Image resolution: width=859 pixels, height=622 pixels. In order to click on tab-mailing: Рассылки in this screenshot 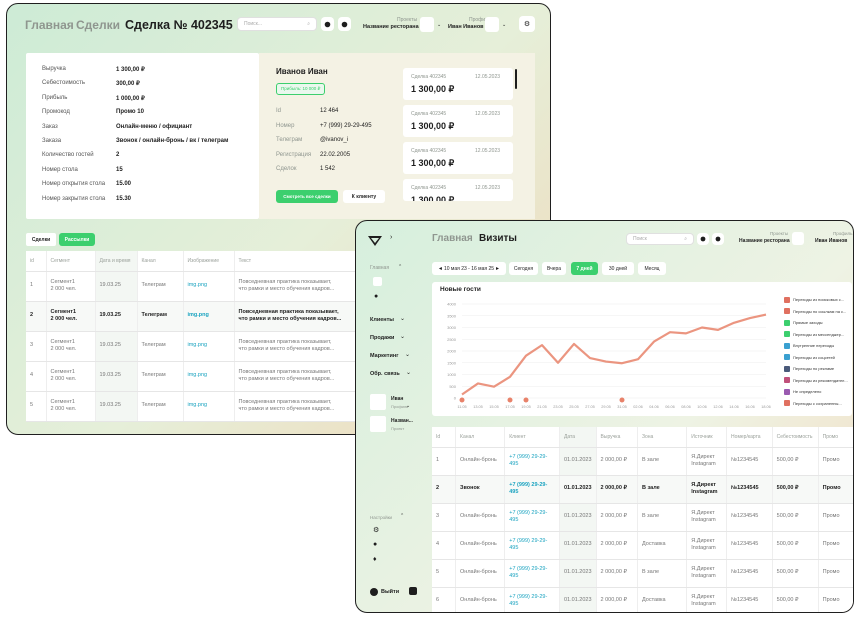, I will do `click(77, 239)`.